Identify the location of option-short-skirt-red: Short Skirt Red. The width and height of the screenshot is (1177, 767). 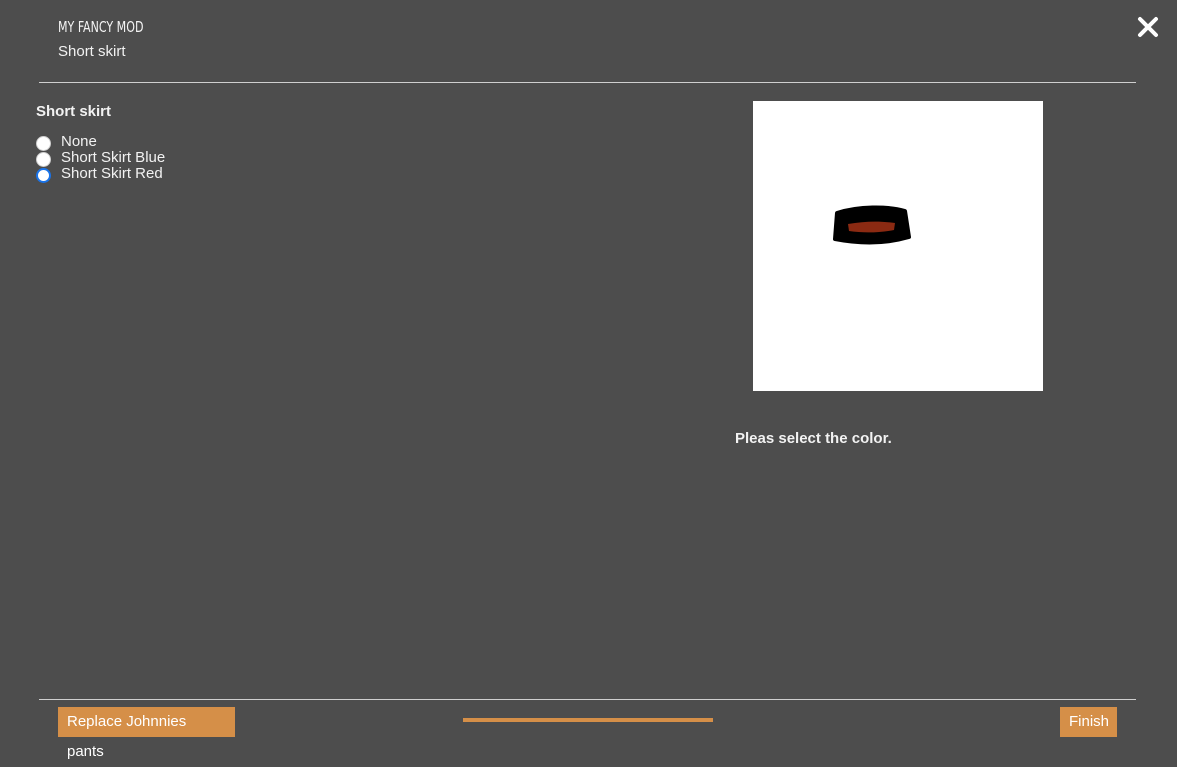
(100, 173).